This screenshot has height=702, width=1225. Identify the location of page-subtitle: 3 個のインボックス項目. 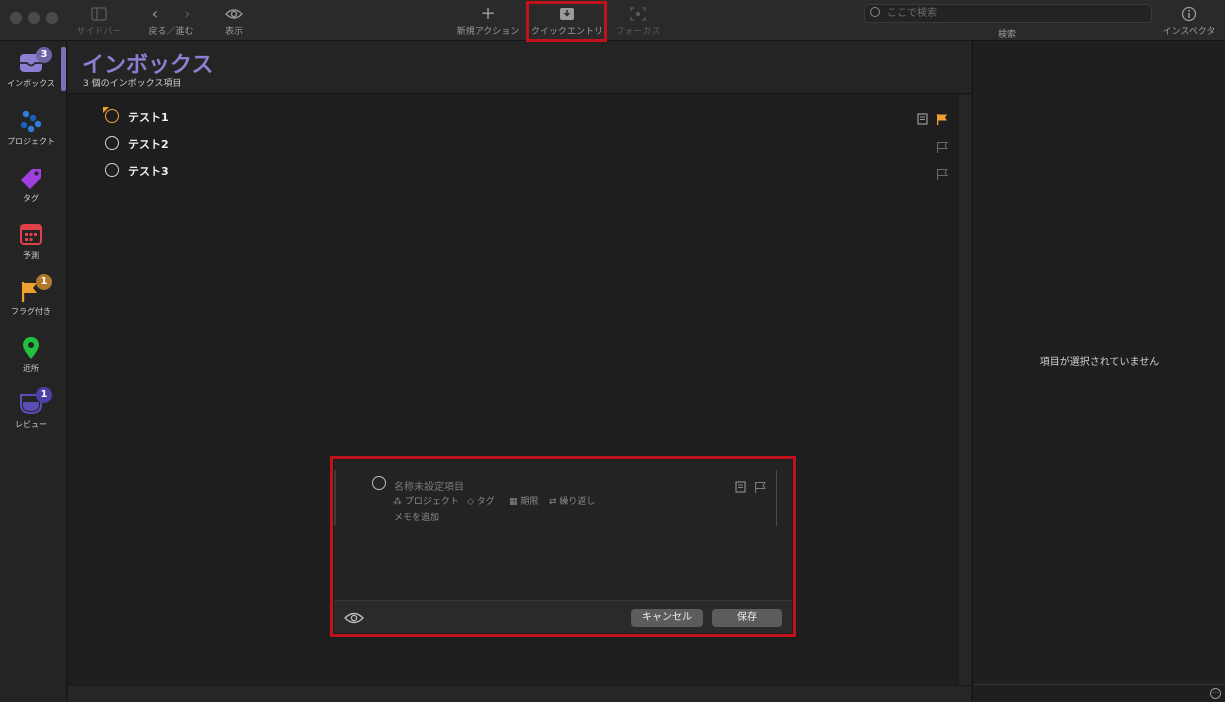
(132, 84).